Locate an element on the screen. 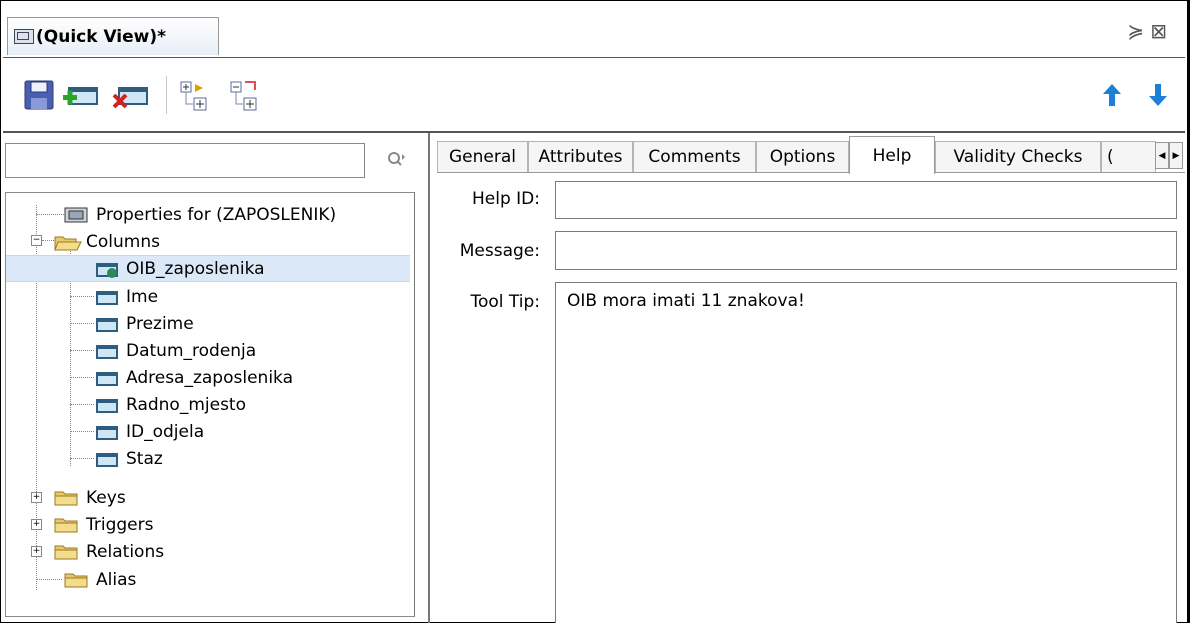 This screenshot has height=623, width=1190. tree-node-column: Prezime is located at coordinates (145, 323).